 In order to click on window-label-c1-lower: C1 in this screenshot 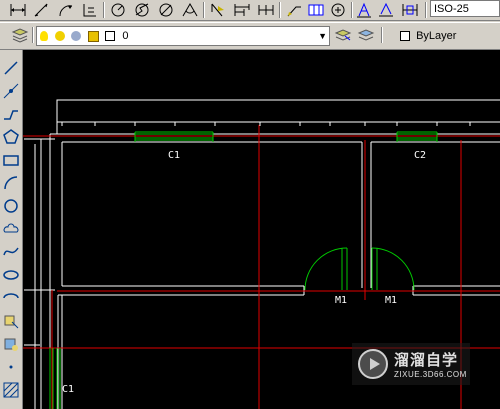, I will do `click(68, 389)`.